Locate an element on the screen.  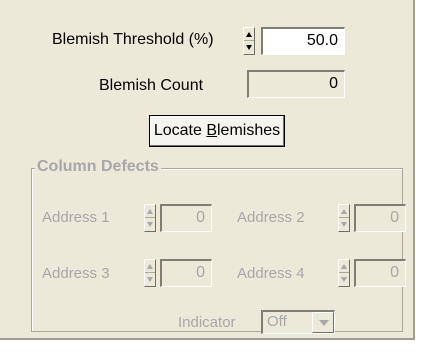
locate-blemishes-label-prefix: Locate is located at coordinates (180, 130).